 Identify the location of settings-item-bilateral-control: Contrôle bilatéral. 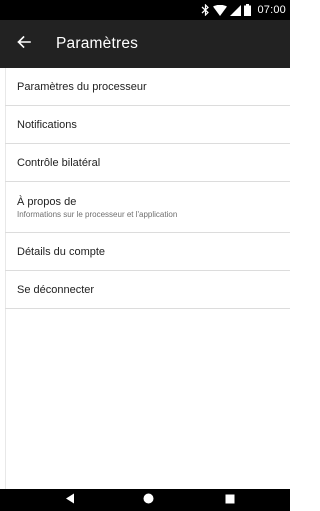
(147, 163).